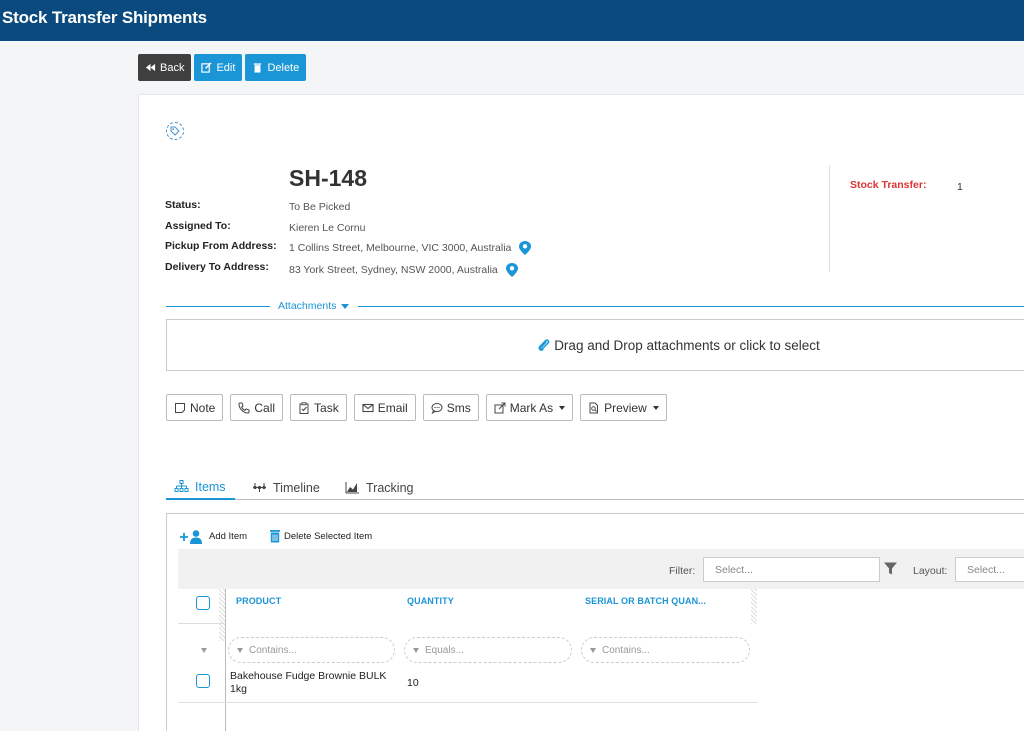  What do you see at coordinates (286, 487) in the screenshot?
I see `tab-timeline: Timeline` at bounding box center [286, 487].